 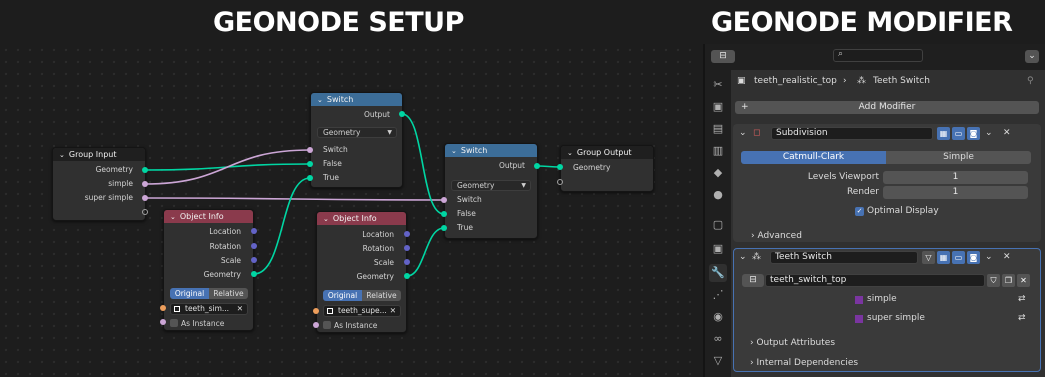 What do you see at coordinates (878, 55) in the screenshot?
I see `search-input: ⌕` at bounding box center [878, 55].